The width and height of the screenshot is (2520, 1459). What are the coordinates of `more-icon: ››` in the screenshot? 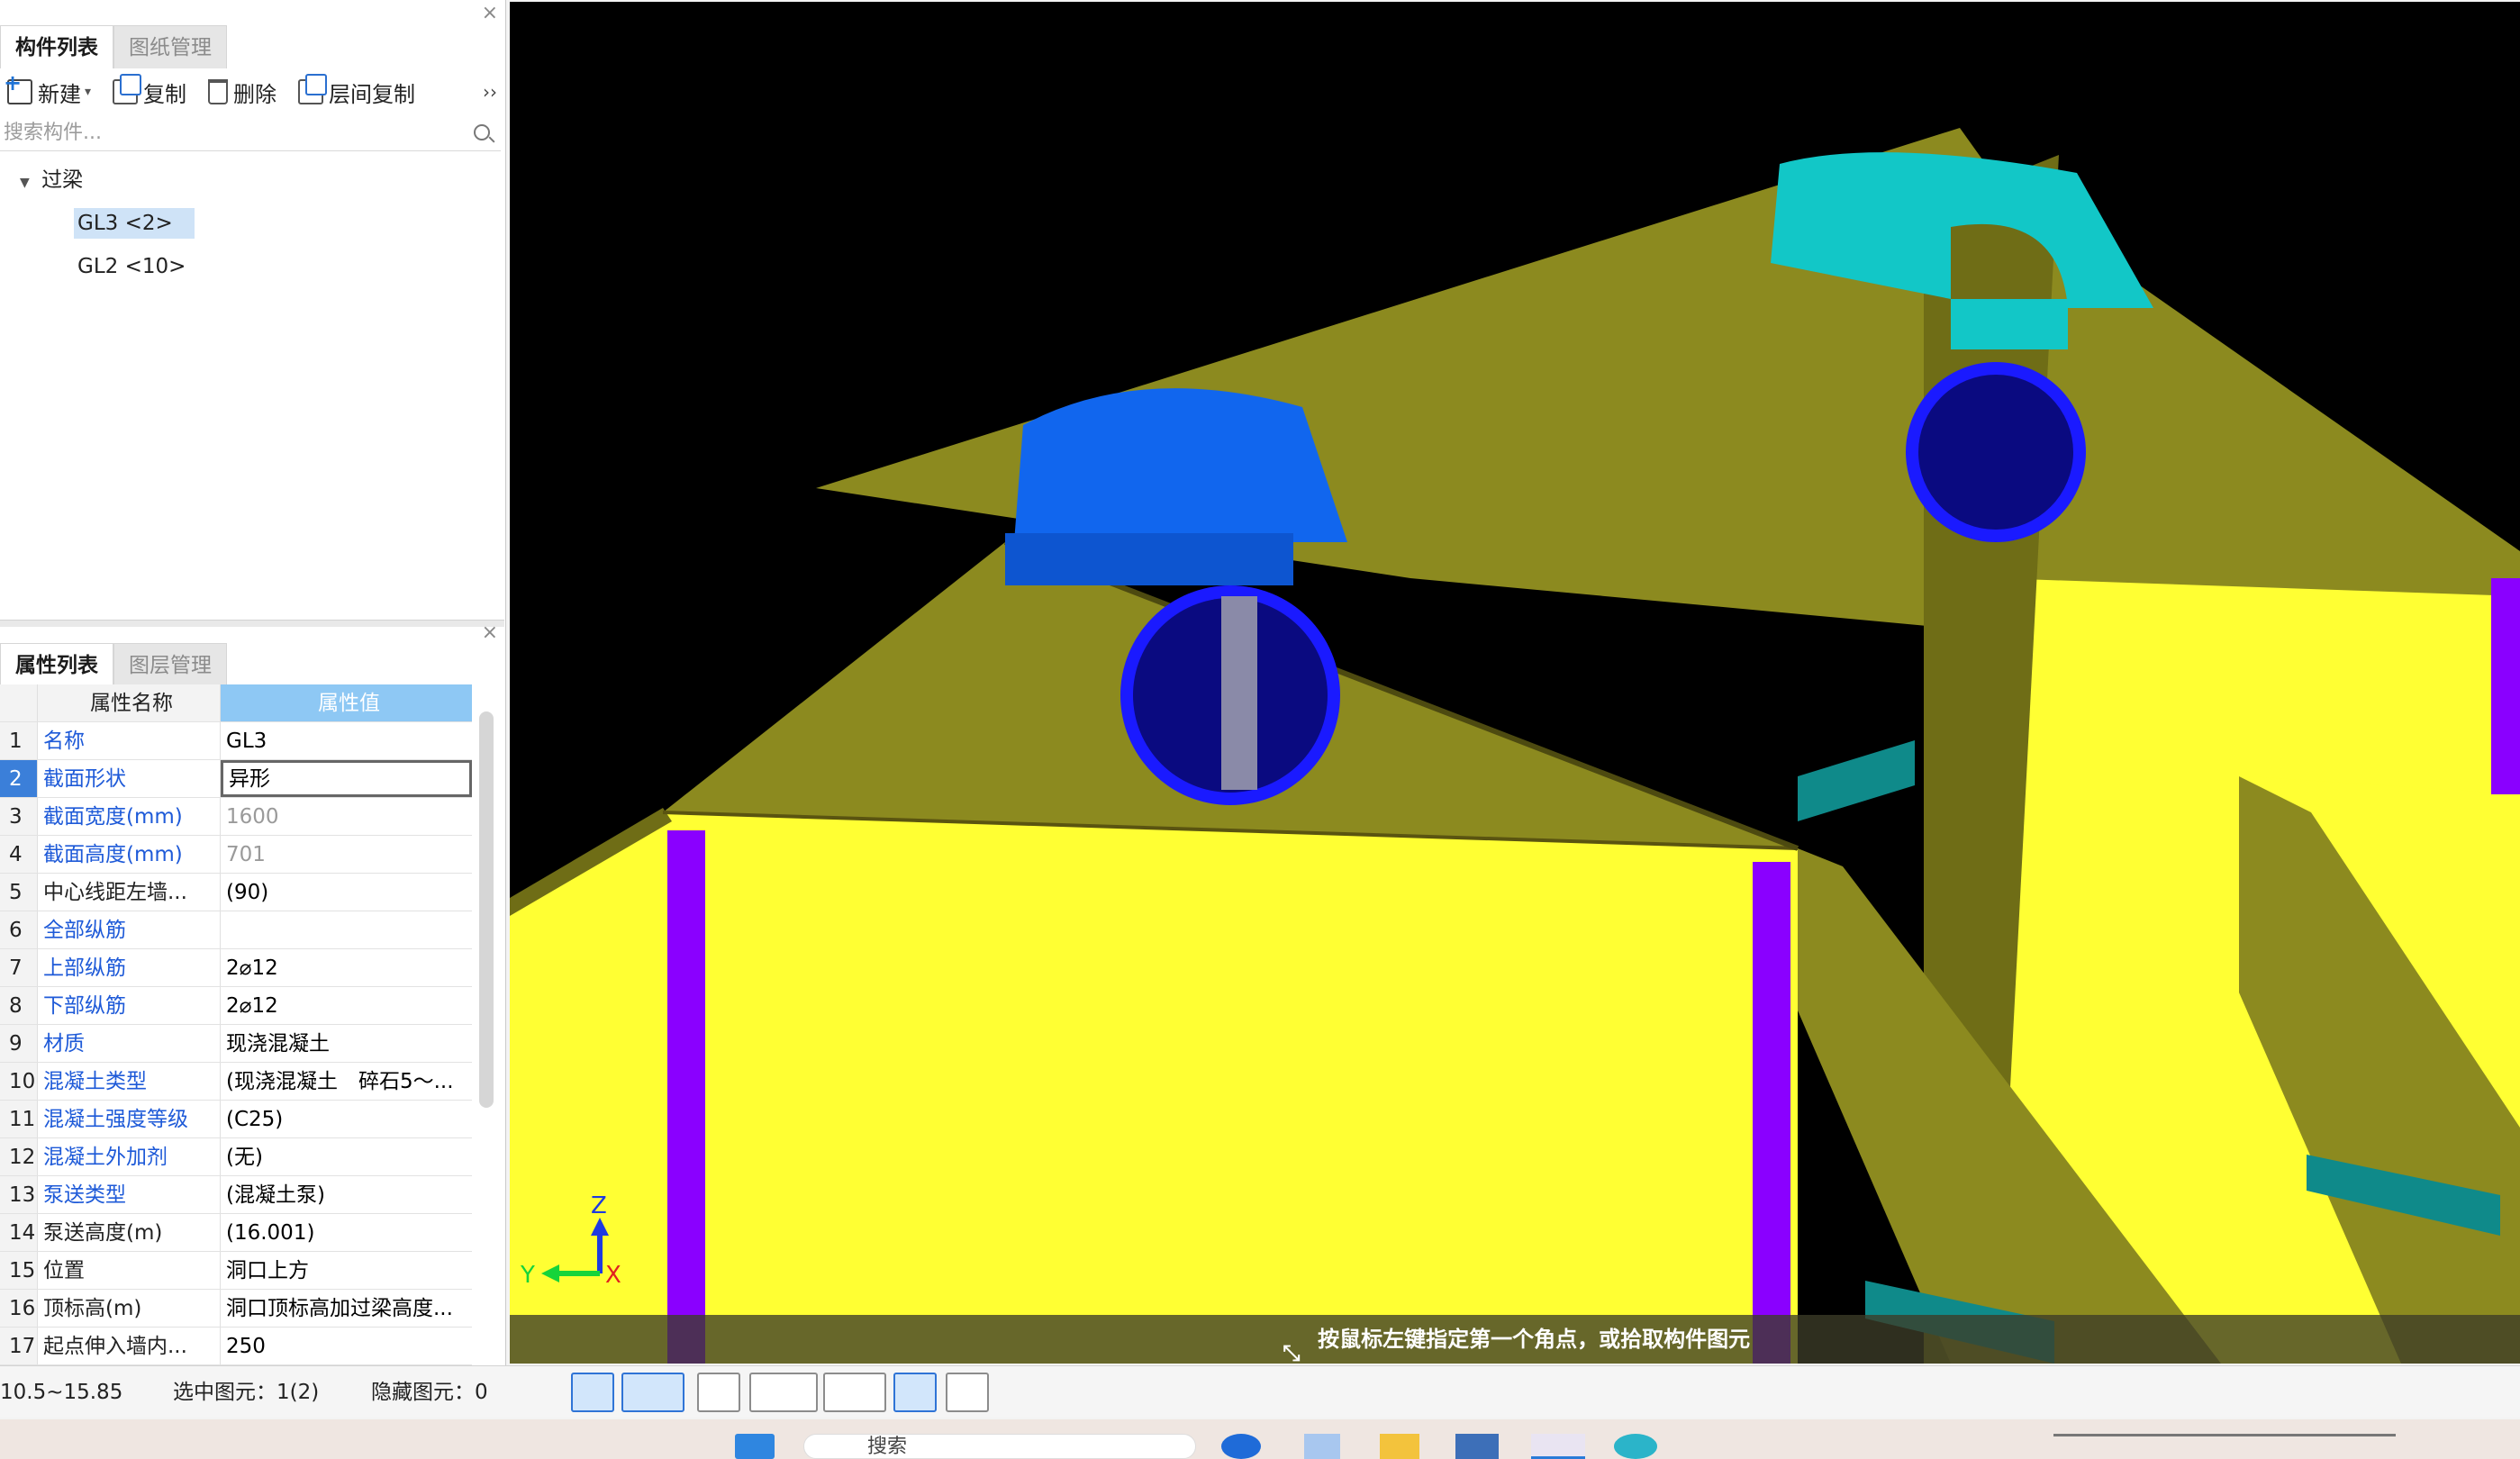 It's located at (490, 92).